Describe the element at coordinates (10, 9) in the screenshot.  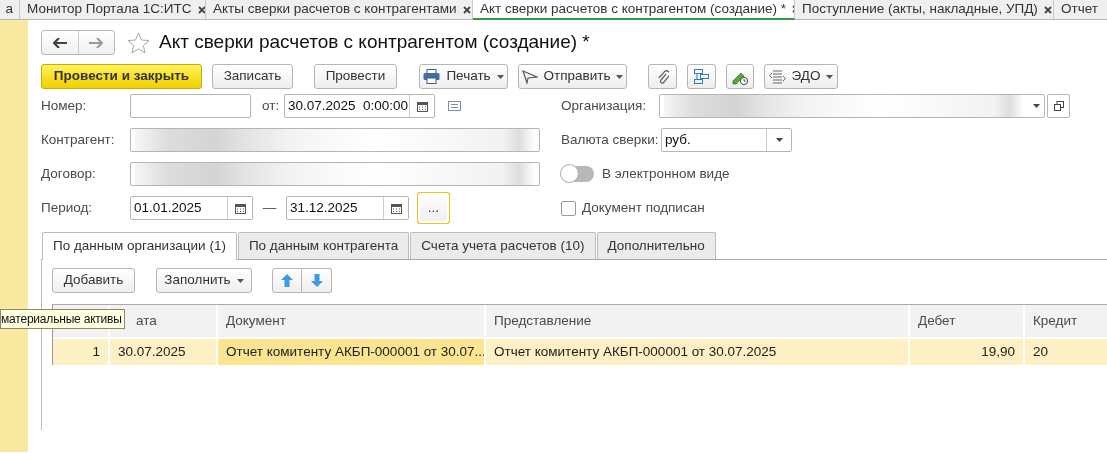
I see `app-tab: а` at that location.